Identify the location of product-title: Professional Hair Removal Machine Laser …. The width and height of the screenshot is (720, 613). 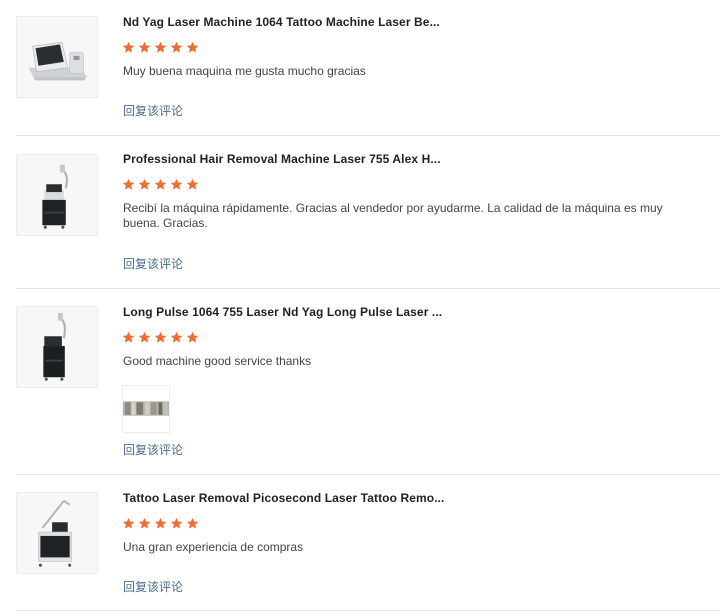
(282, 159).